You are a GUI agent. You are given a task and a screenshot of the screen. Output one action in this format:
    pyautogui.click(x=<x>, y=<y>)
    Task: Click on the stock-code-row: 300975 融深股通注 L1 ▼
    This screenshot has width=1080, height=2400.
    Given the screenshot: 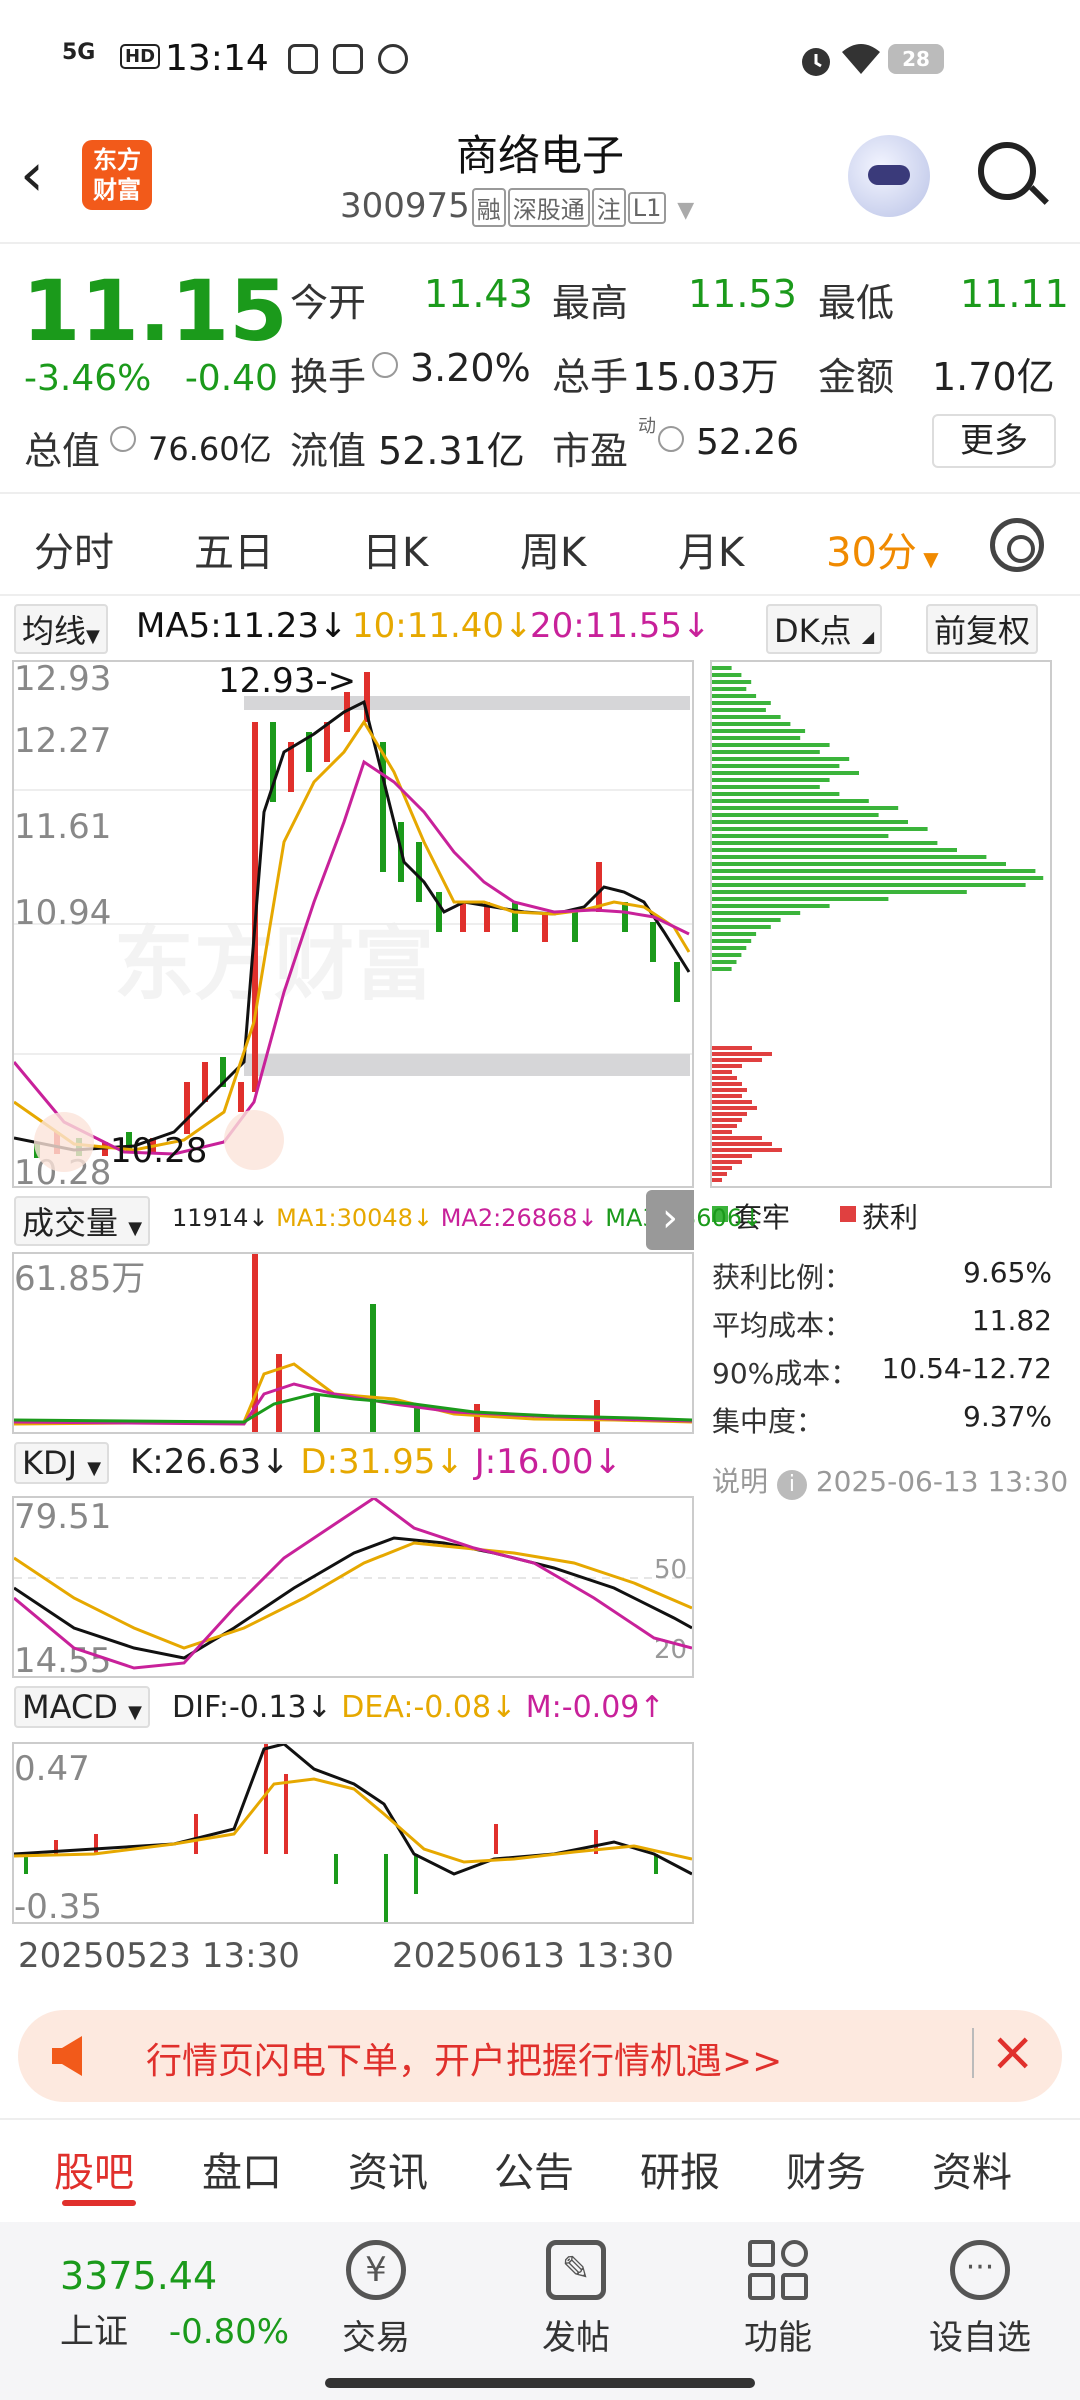 What is the action you would take?
    pyautogui.click(x=517, y=206)
    